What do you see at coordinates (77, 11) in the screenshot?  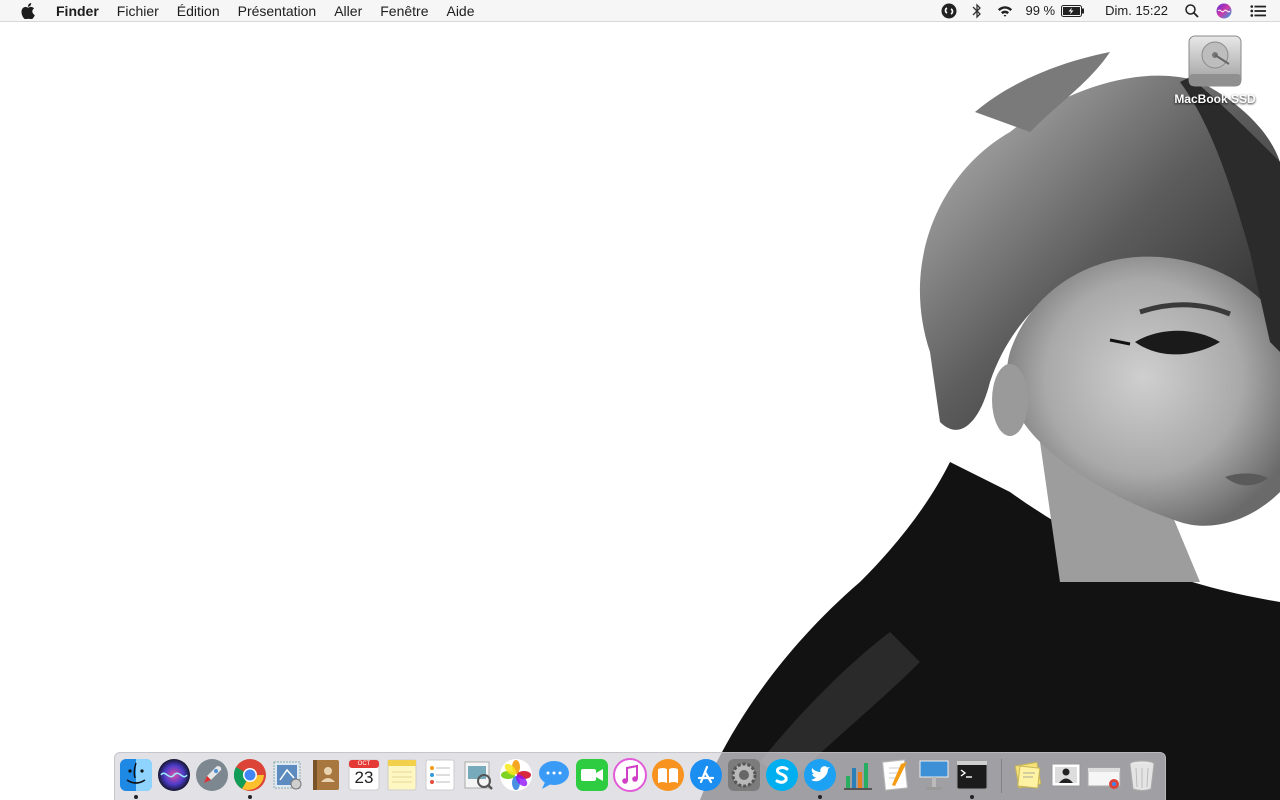 I see `menu-finder: Finder` at bounding box center [77, 11].